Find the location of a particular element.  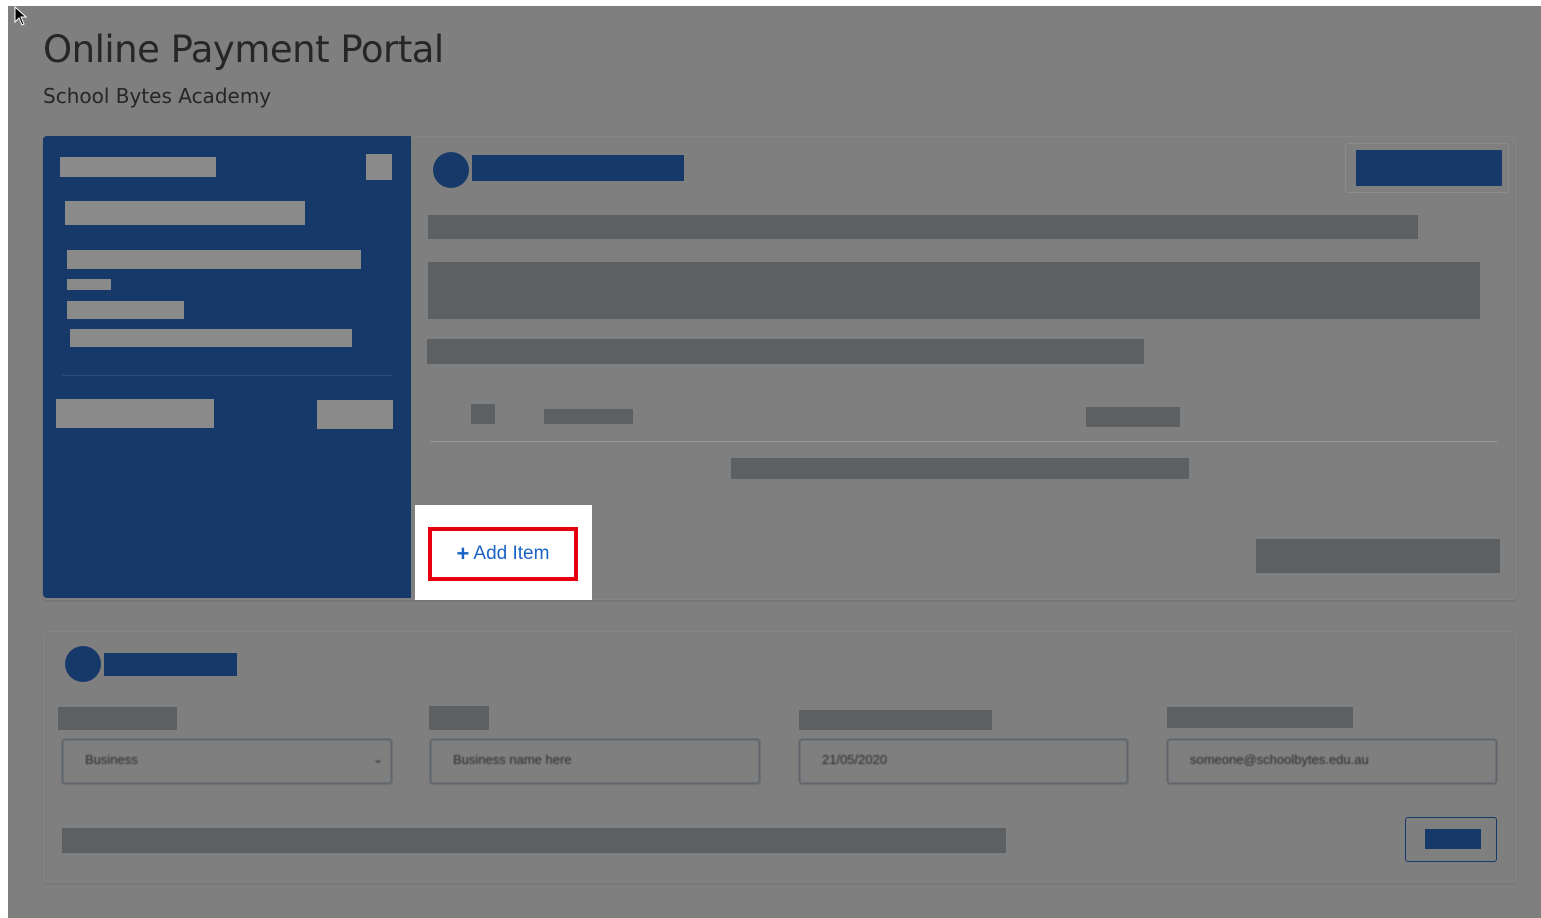

business-name-value: Business name here is located at coordinates (512, 759).